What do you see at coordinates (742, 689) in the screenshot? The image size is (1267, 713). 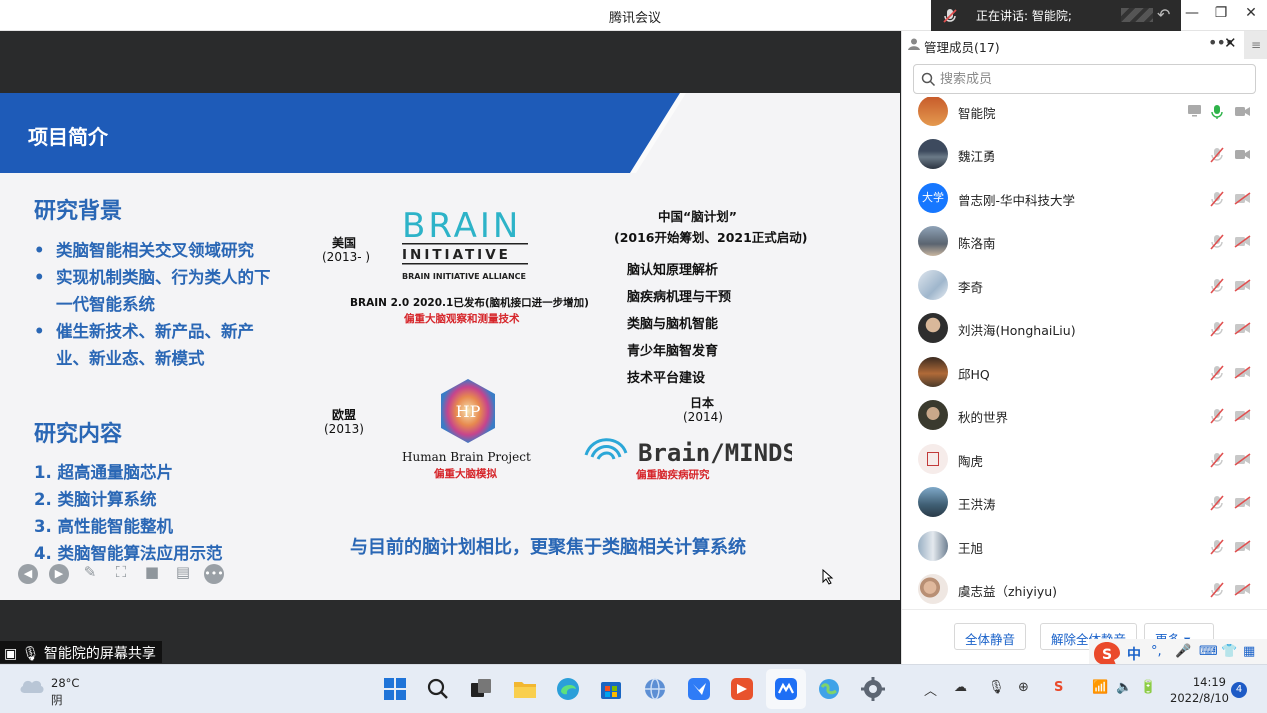 I see `presentation-app-icon` at bounding box center [742, 689].